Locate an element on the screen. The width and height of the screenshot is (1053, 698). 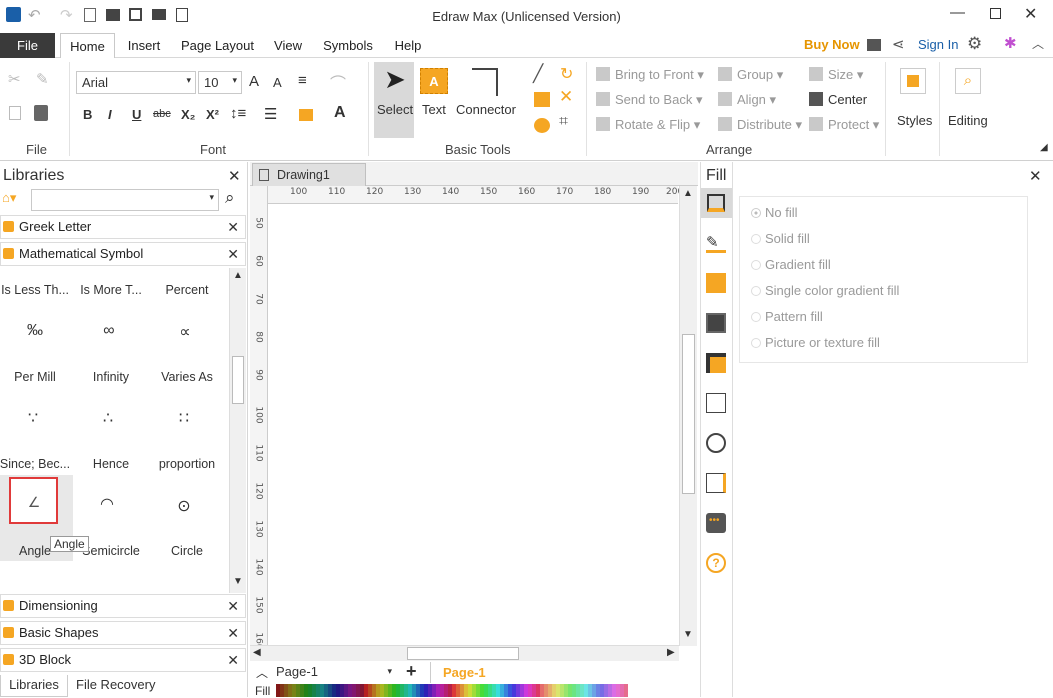
share-icon: ⋖ is located at coordinates (898, 44).